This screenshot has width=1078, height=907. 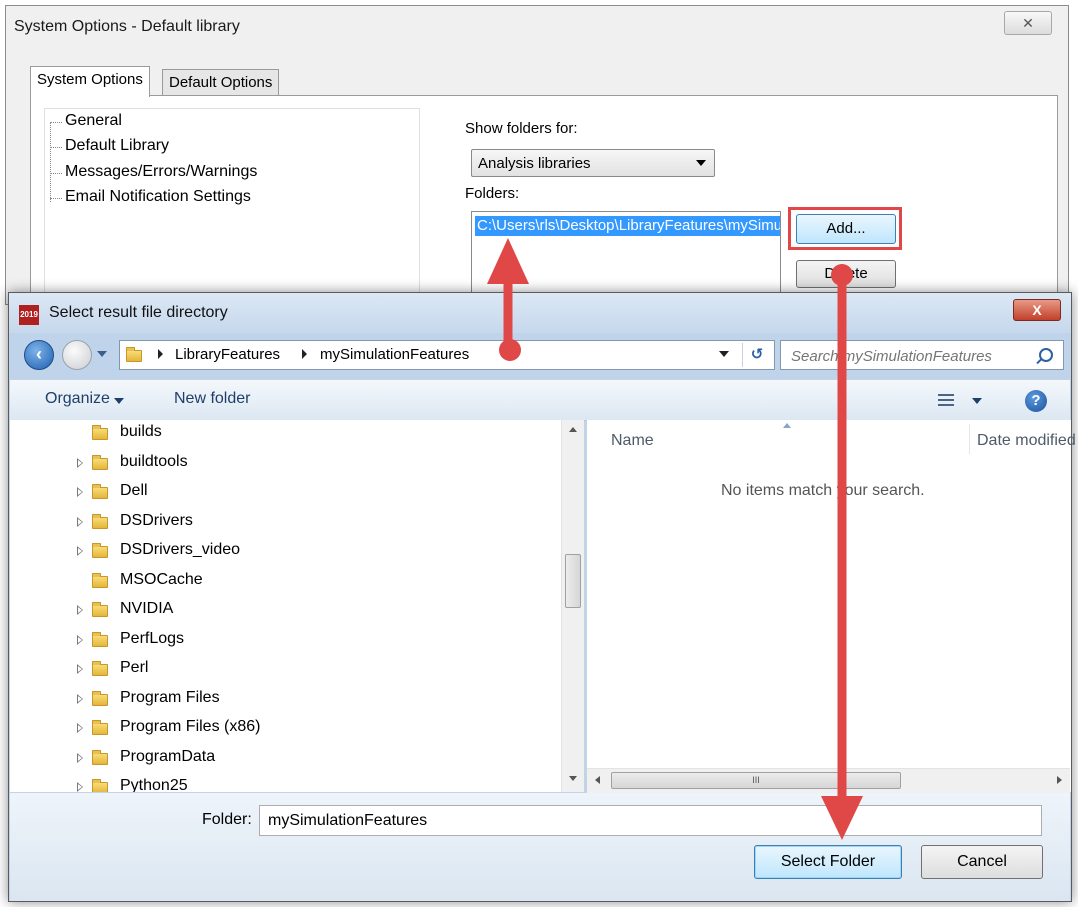 What do you see at coordinates (77, 355) in the screenshot?
I see `forward-arrow-icon` at bounding box center [77, 355].